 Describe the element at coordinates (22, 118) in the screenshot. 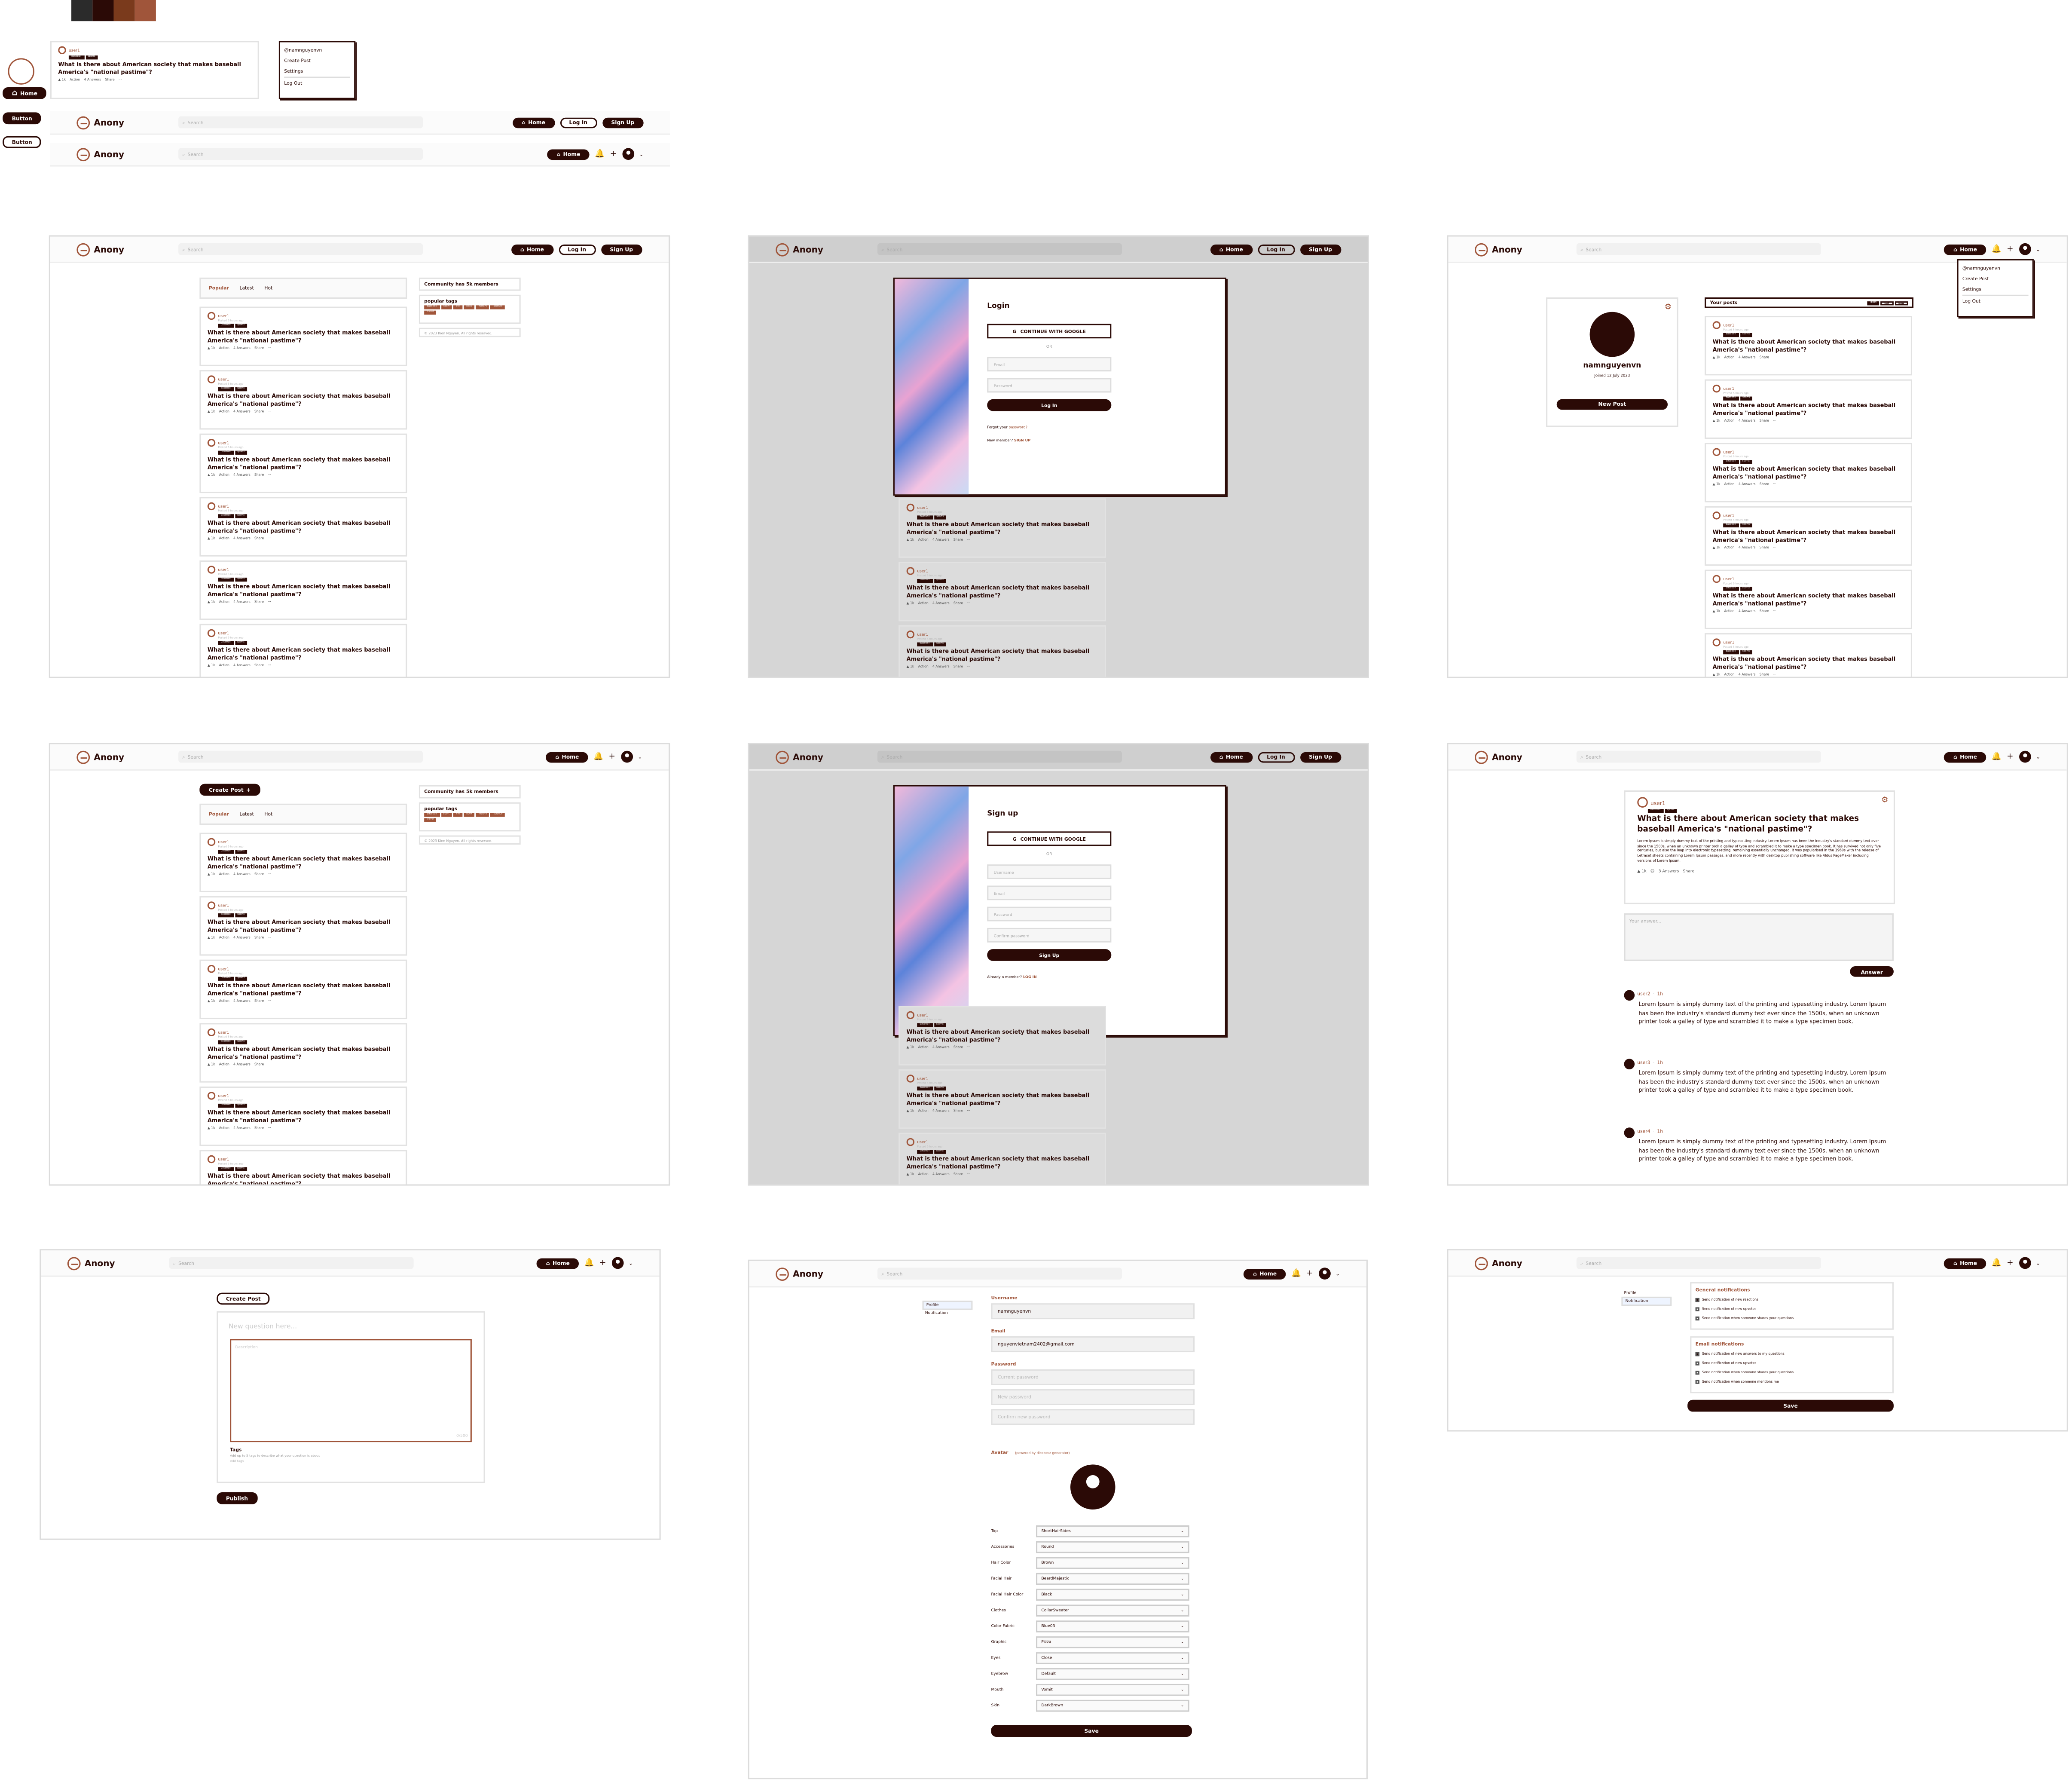

I see `sample-button-filled: Button` at that location.